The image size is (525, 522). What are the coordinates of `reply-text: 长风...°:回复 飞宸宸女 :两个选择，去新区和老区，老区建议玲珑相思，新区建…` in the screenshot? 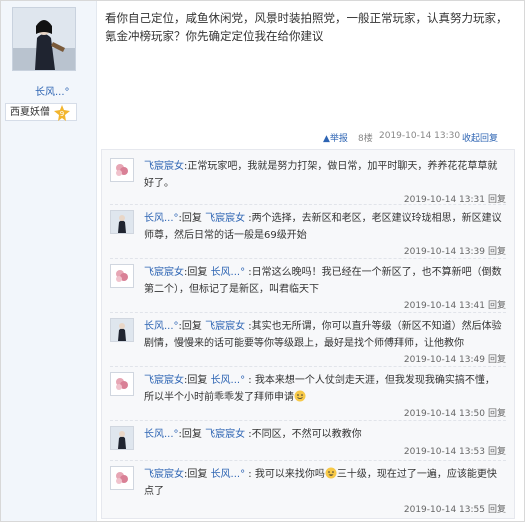 It's located at (323, 227).